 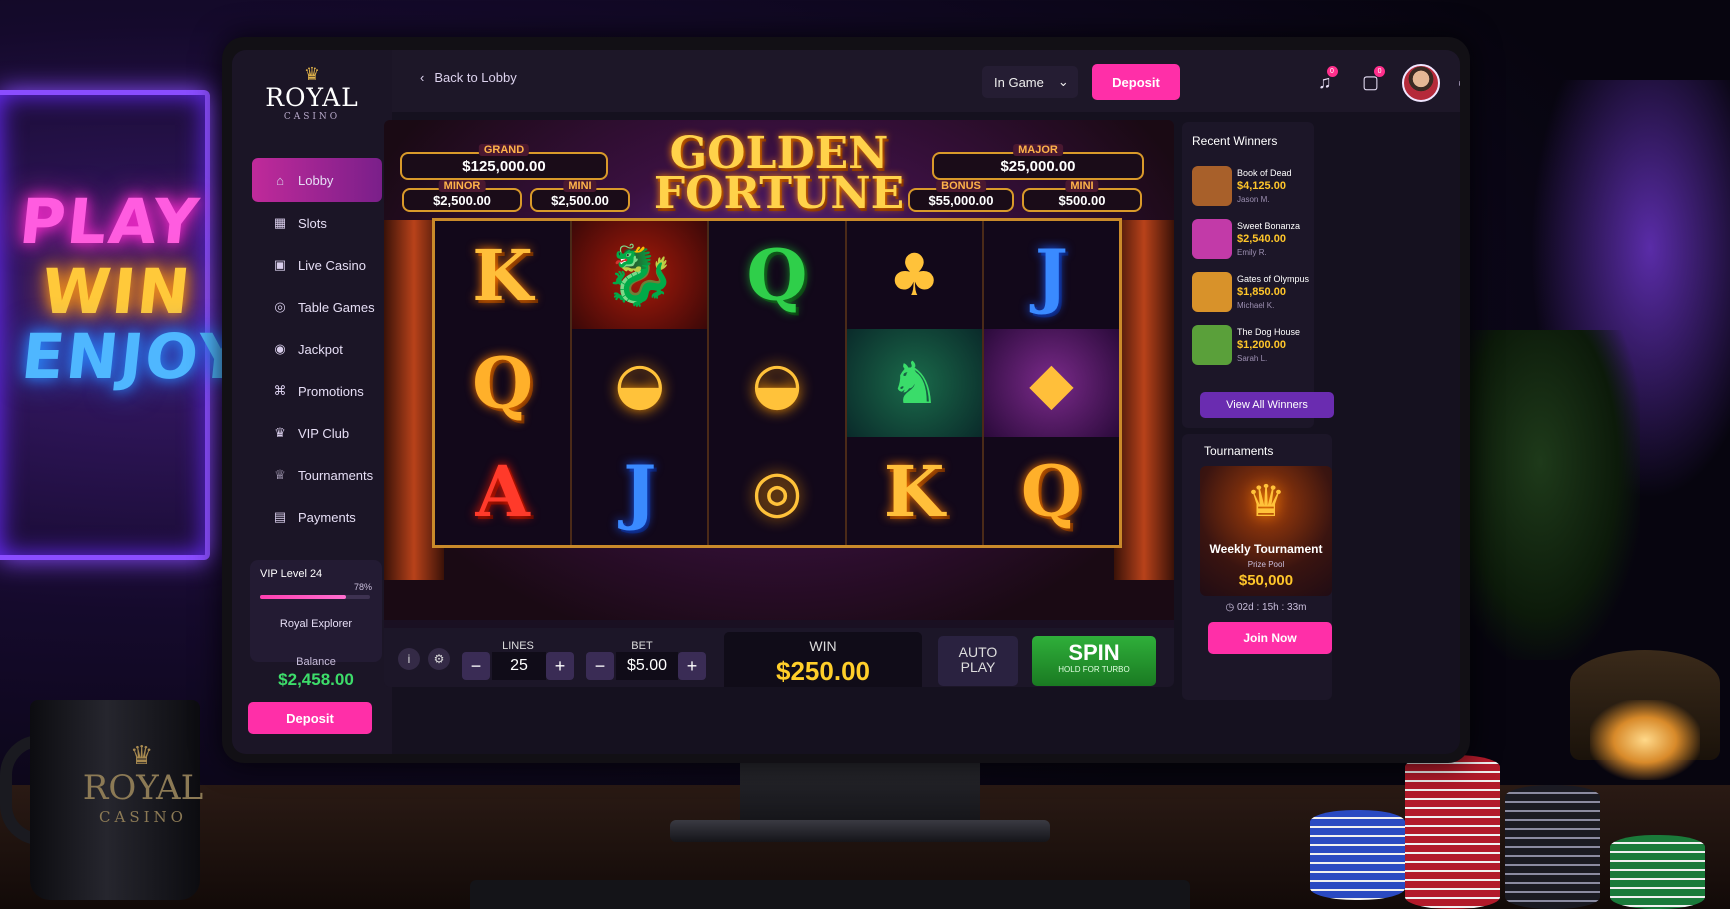 I want to click on winner-item: Sweet Bonanza $2,540.00 Emily R., so click(x=1250, y=243).